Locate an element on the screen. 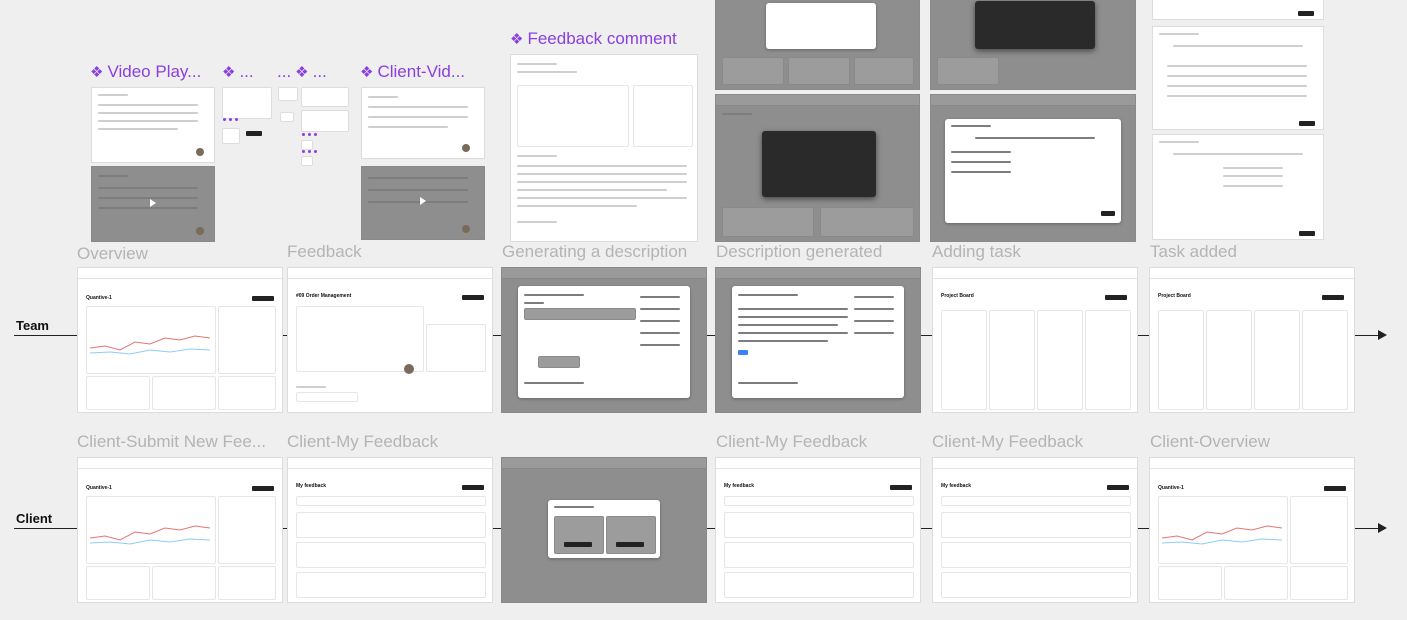  screen-team-overview: Quantive-1 is located at coordinates (180, 340).